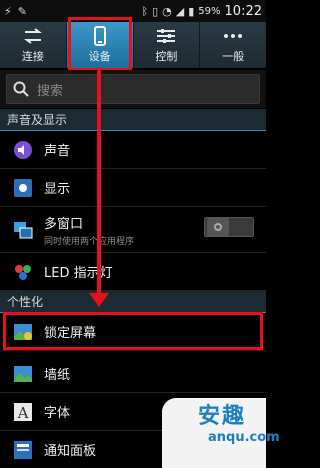 Image resolution: width=320 pixels, height=468 pixels. Describe the element at coordinates (191, 11) in the screenshot. I see `battery-icon: ▮` at that location.